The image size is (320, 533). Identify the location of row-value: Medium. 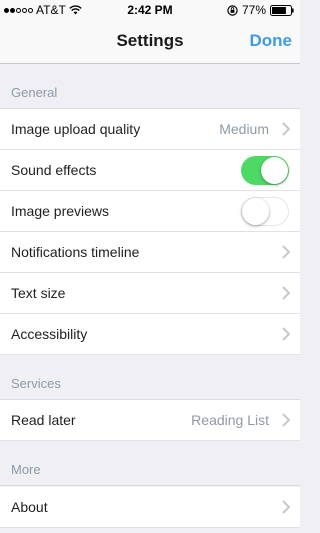
(244, 129).